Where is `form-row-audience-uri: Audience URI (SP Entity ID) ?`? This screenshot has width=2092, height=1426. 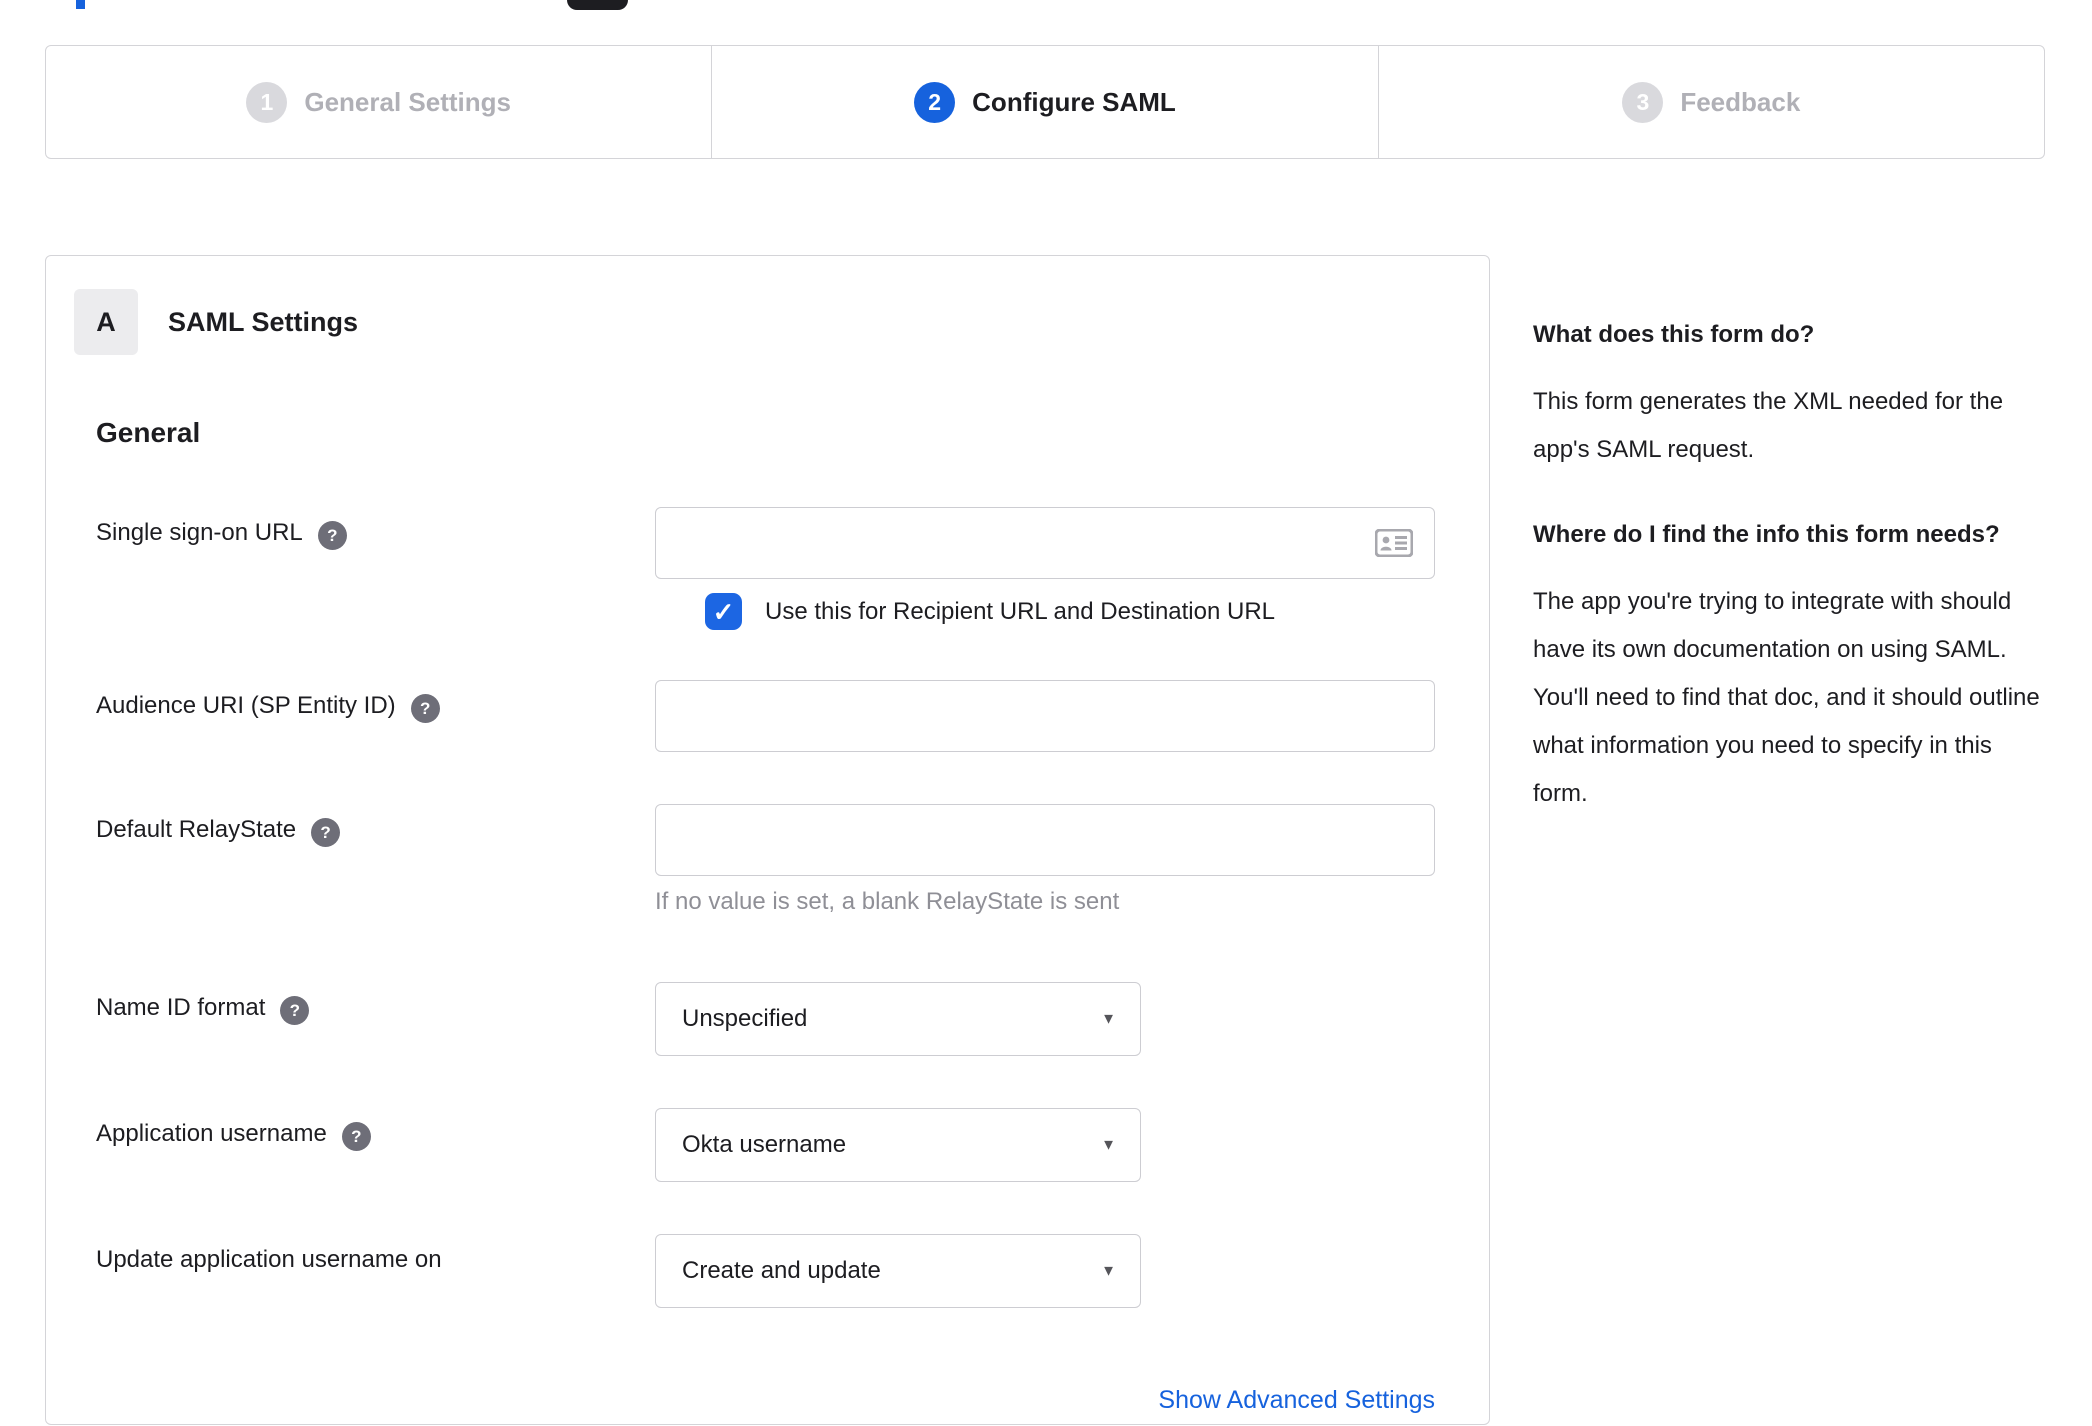
form-row-audience-uri: Audience URI (SP Entity ID) ? is located at coordinates (767, 716).